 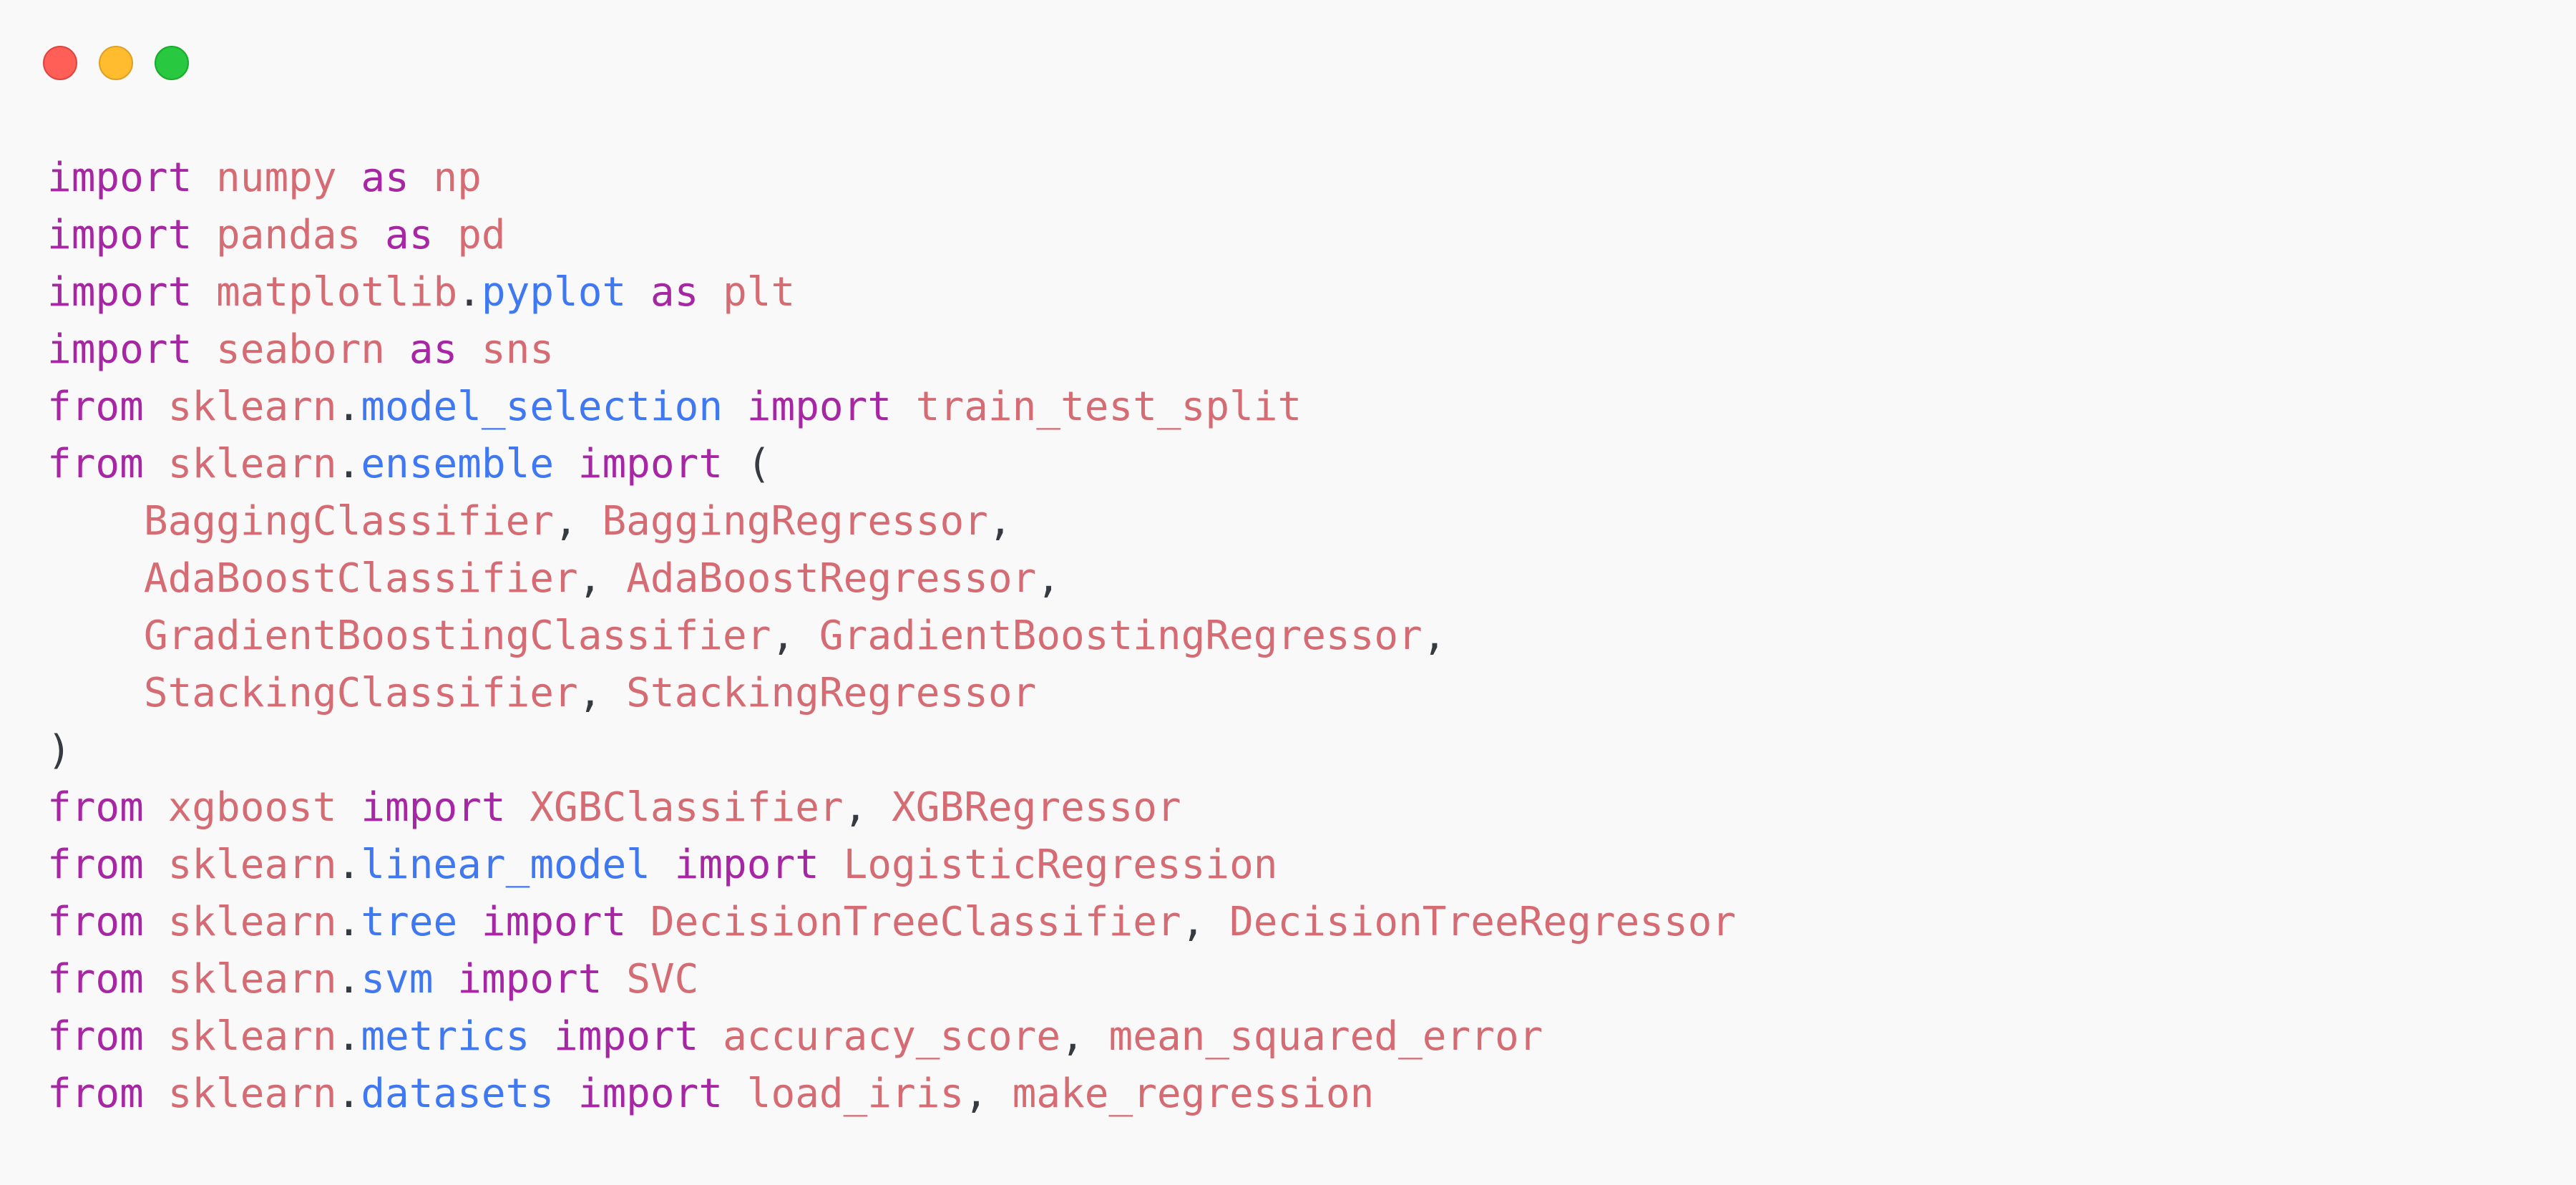 What do you see at coordinates (288, 235) in the screenshot?
I see `code-token: pandas` at bounding box center [288, 235].